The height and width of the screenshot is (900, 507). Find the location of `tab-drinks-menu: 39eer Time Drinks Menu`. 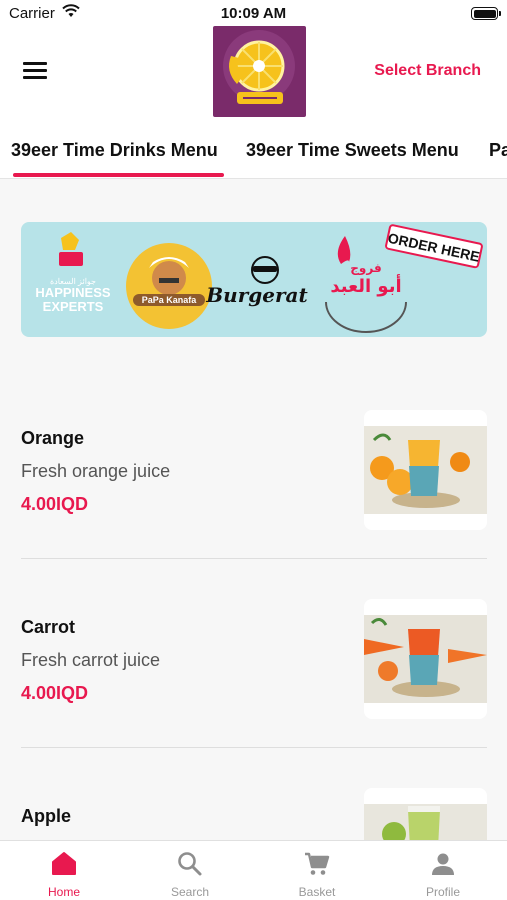

tab-drinks-menu: 39eer Time Drinks Menu is located at coordinates (114, 150).